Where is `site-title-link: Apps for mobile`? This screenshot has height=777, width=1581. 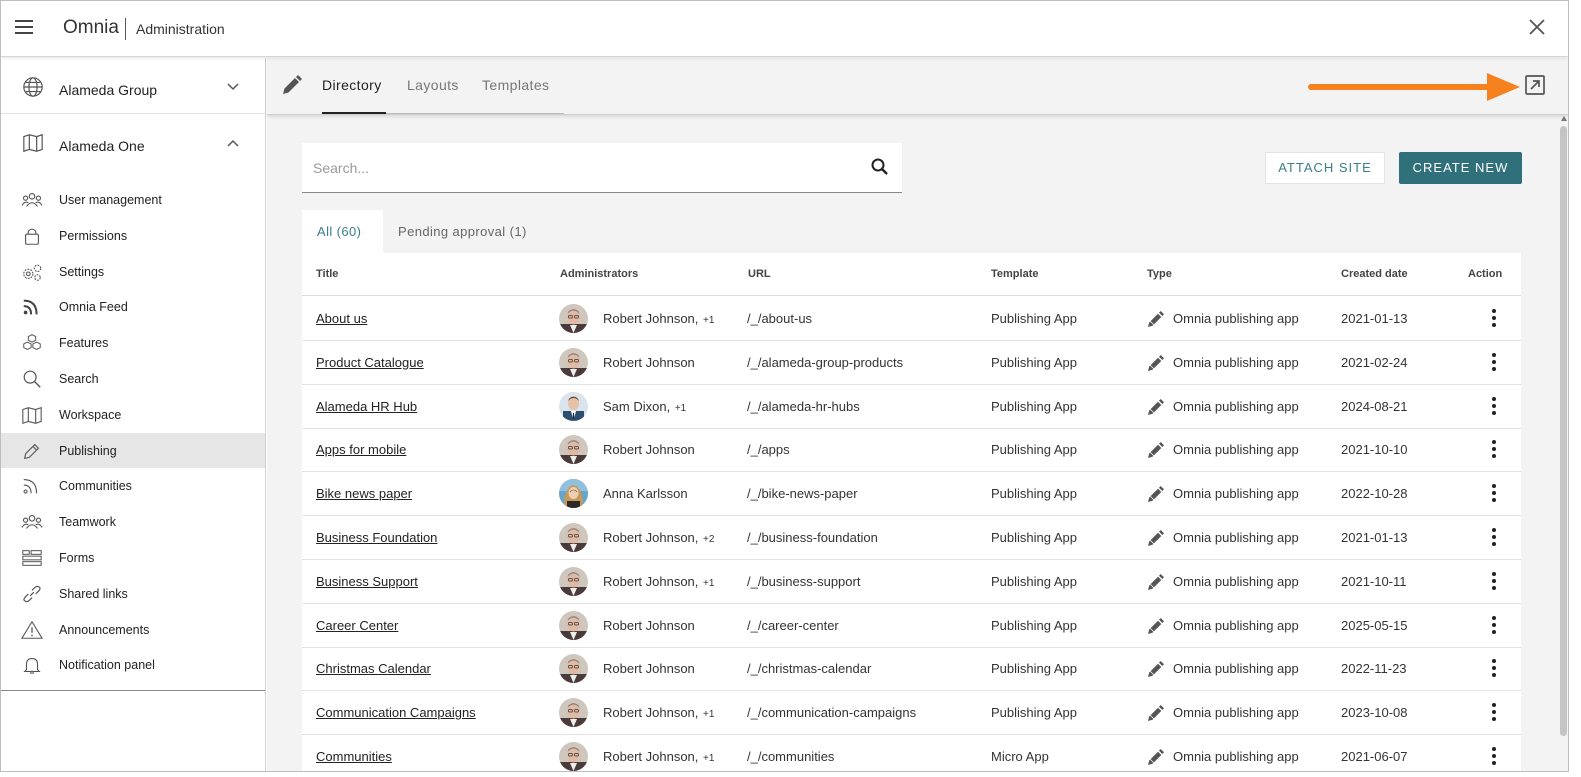
site-title-link: Apps for mobile is located at coordinates (361, 449).